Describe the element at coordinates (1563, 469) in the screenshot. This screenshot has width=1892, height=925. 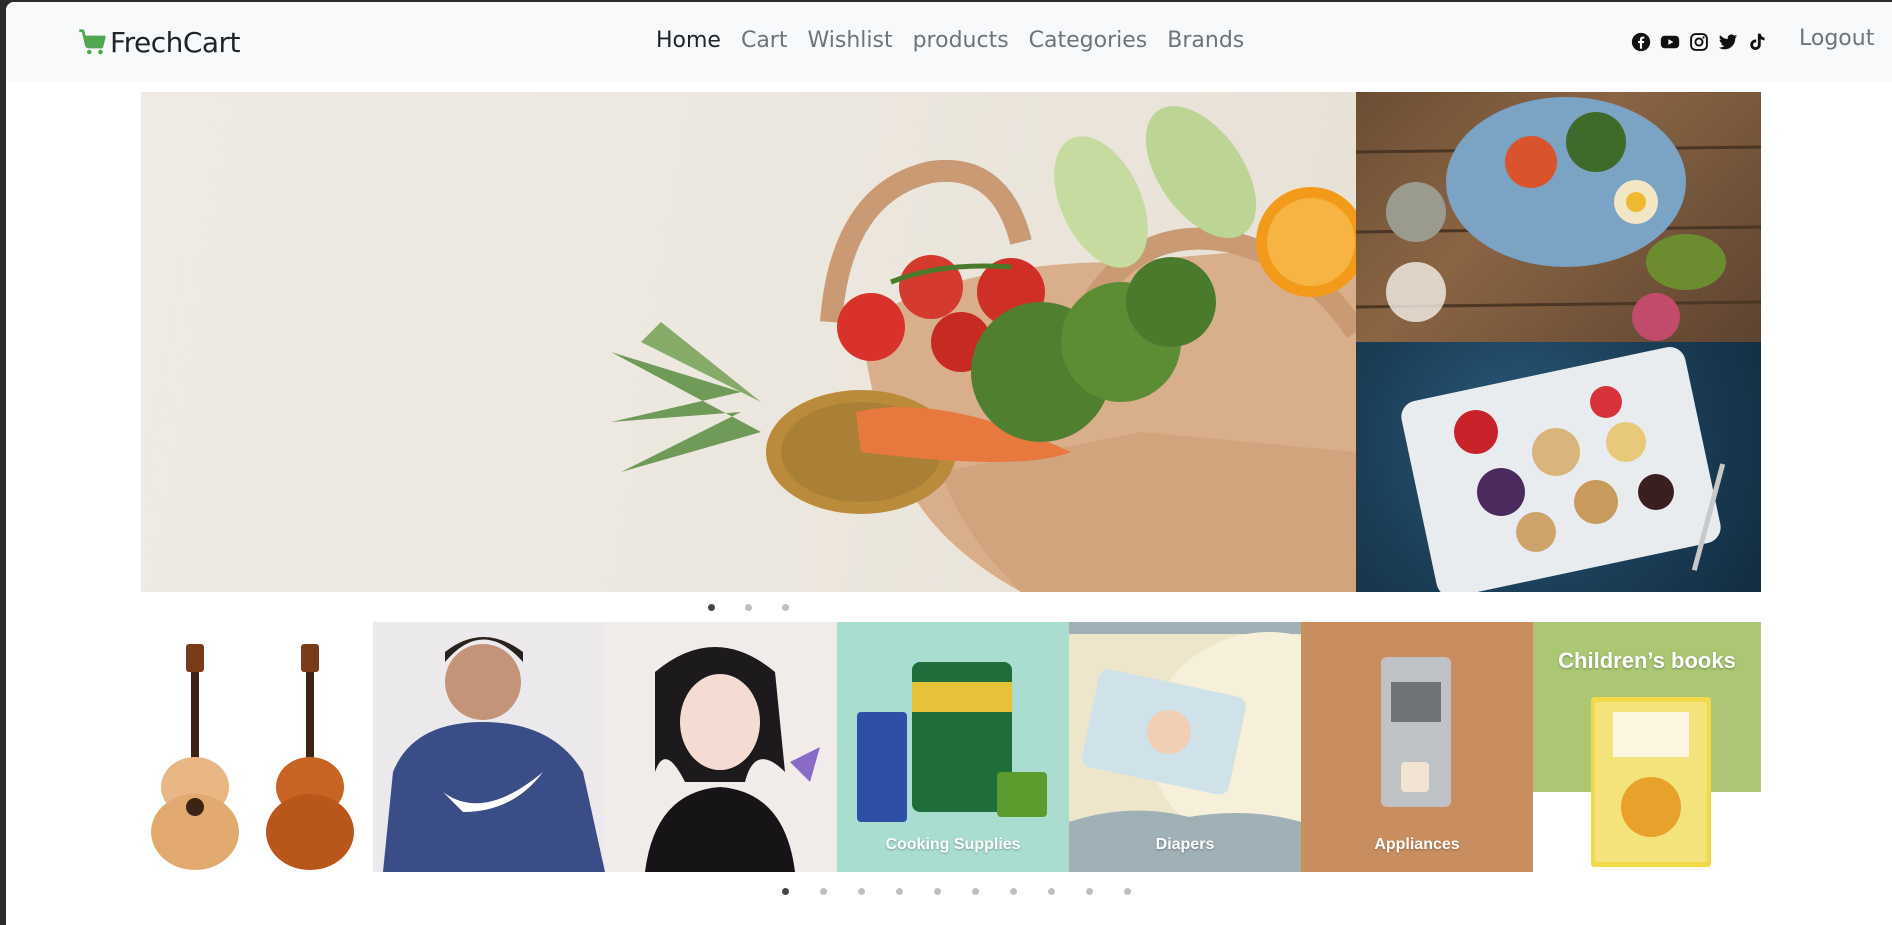
I see `snack-board-artwork` at that location.